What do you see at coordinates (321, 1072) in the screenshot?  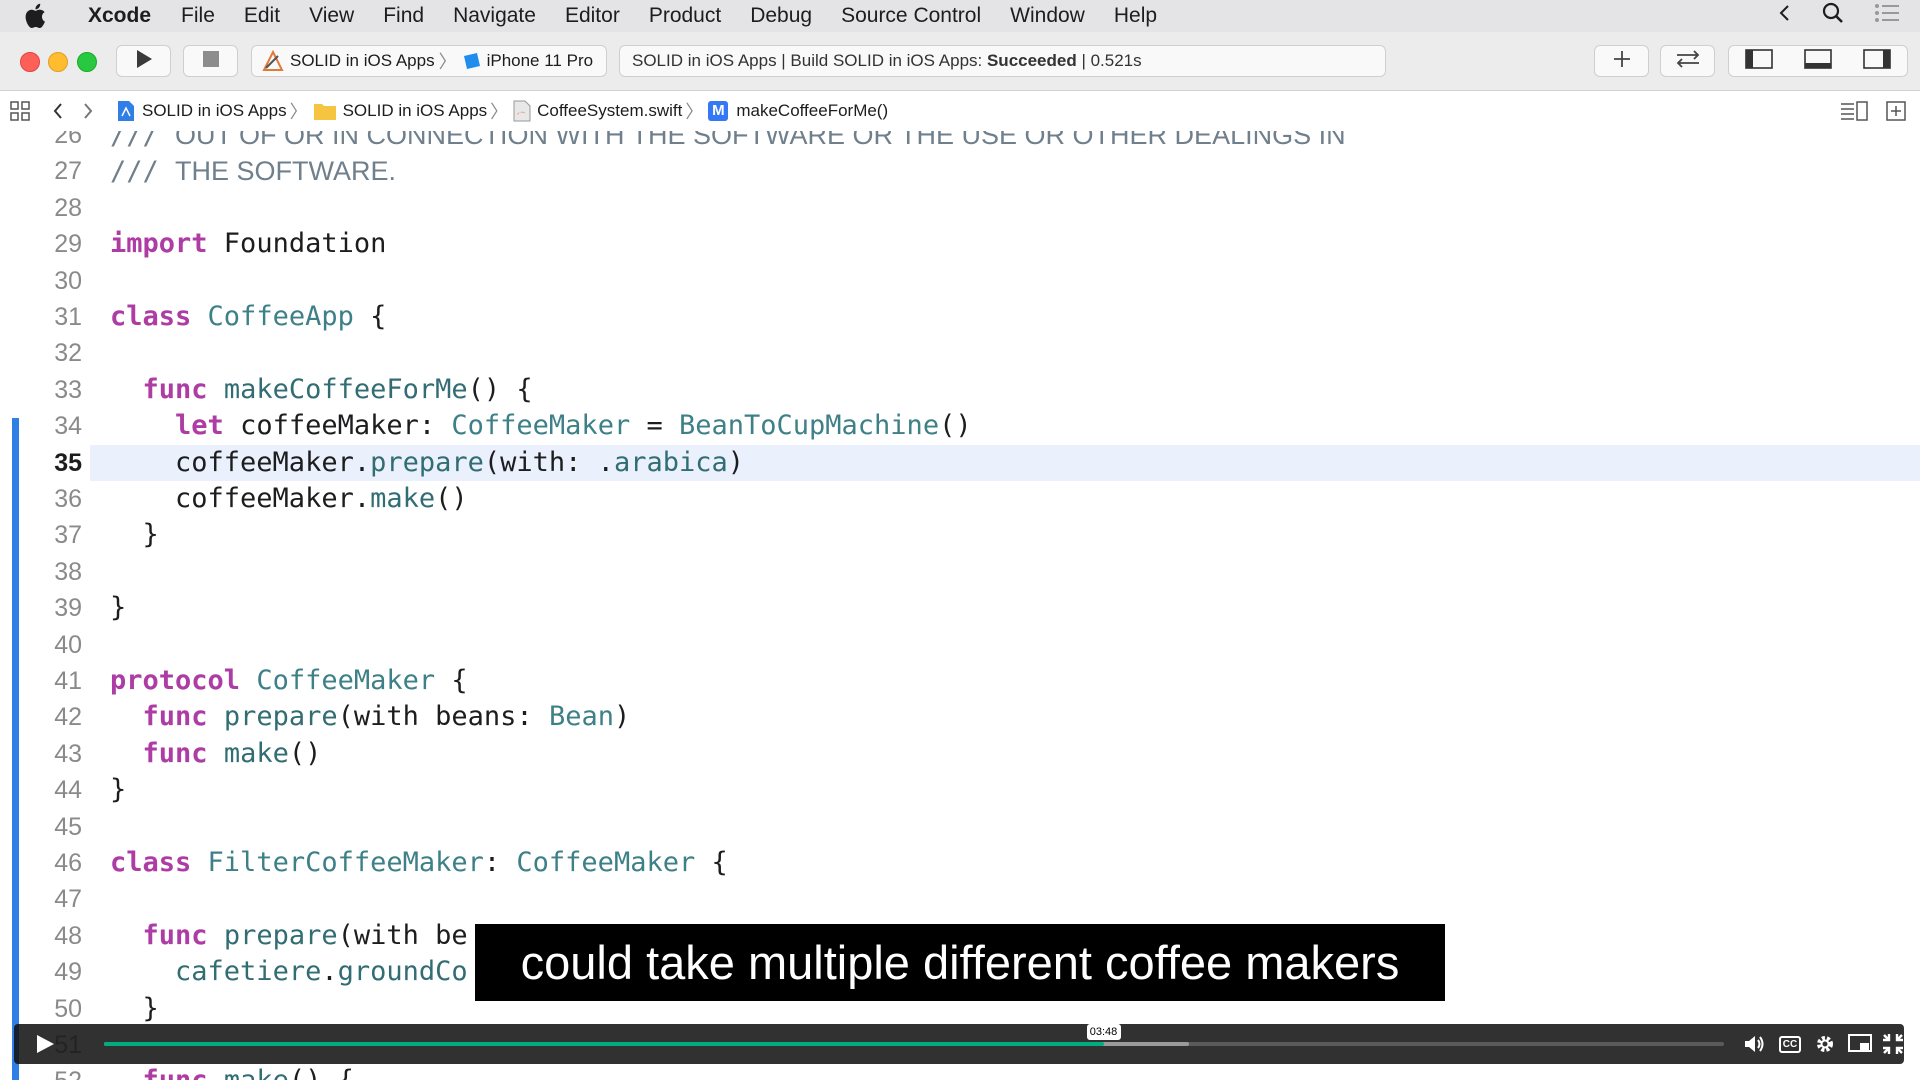 I see `code-token: () {` at bounding box center [321, 1072].